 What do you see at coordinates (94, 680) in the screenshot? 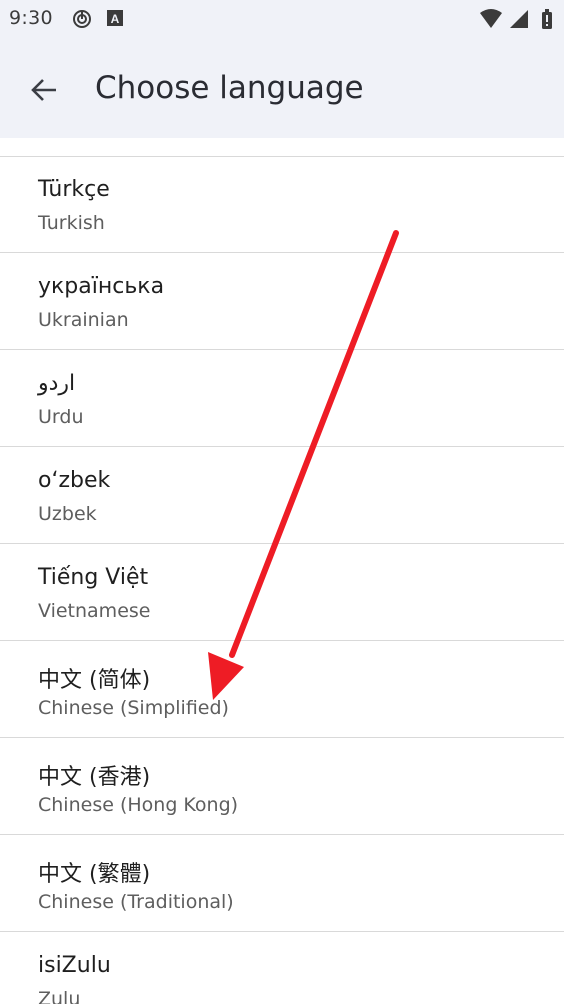
I see `language-native-name: 中文 (简体)` at bounding box center [94, 680].